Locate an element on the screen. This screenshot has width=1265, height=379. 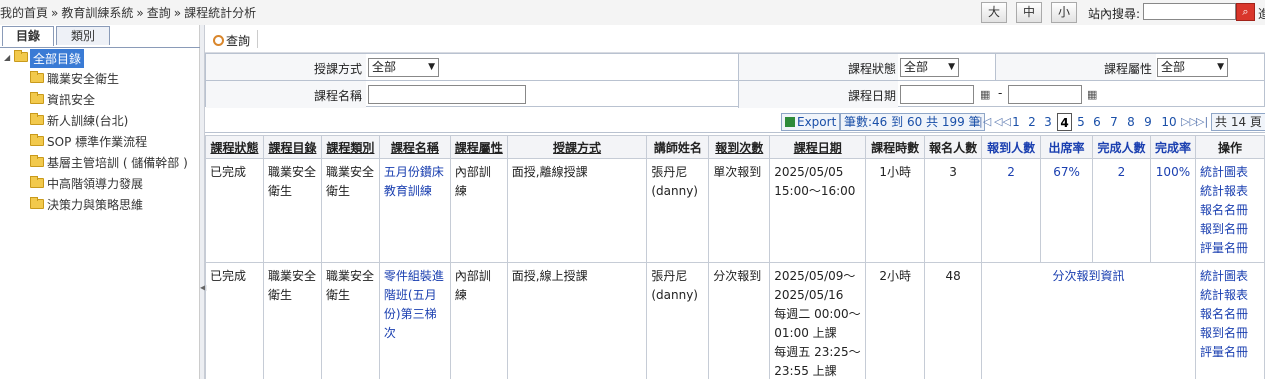
course-status-value: 全部 is located at coordinates (916, 67).